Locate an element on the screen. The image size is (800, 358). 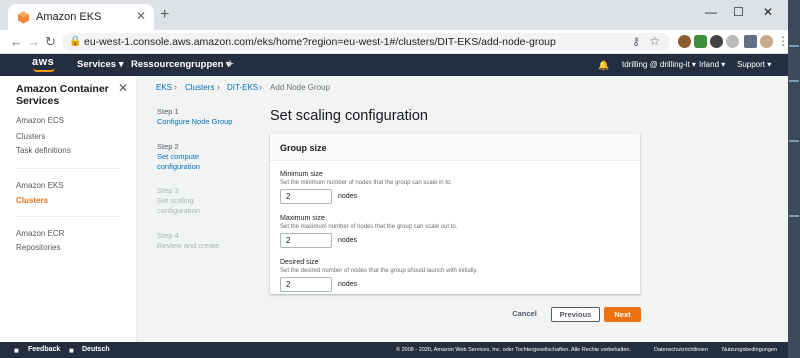
minimum-size-input is located at coordinates (306, 196).